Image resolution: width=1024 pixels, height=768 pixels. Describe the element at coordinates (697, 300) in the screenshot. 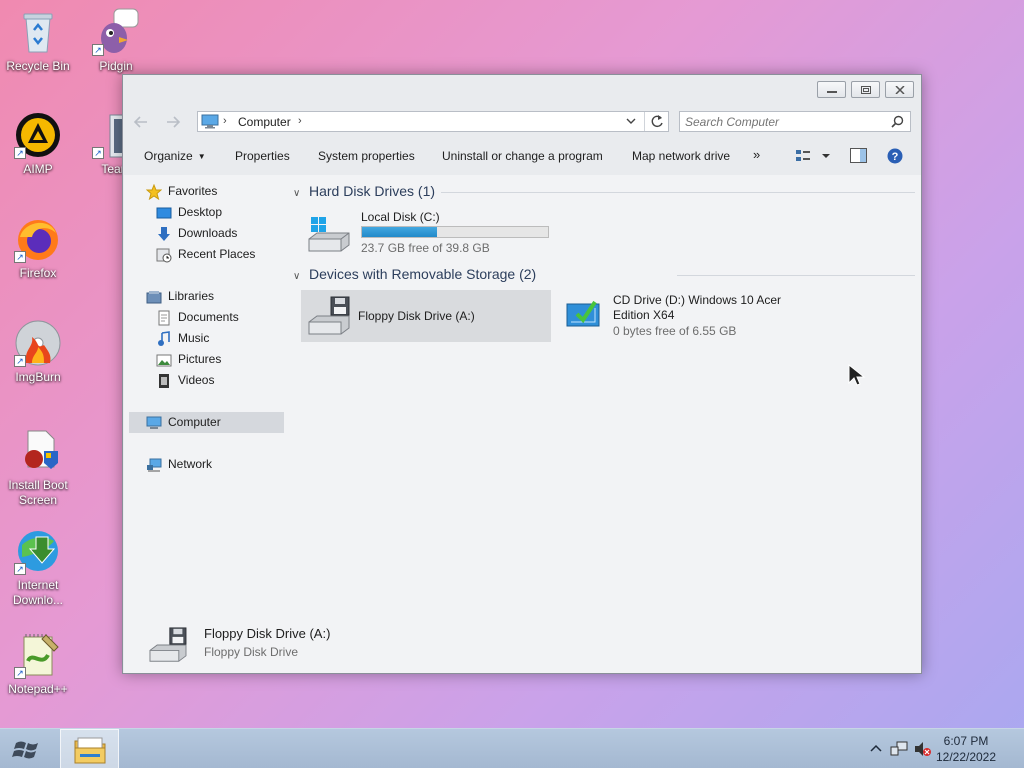

I see `drive-name-line-1: CD Drive (D:) Windows 10 Acer` at that location.